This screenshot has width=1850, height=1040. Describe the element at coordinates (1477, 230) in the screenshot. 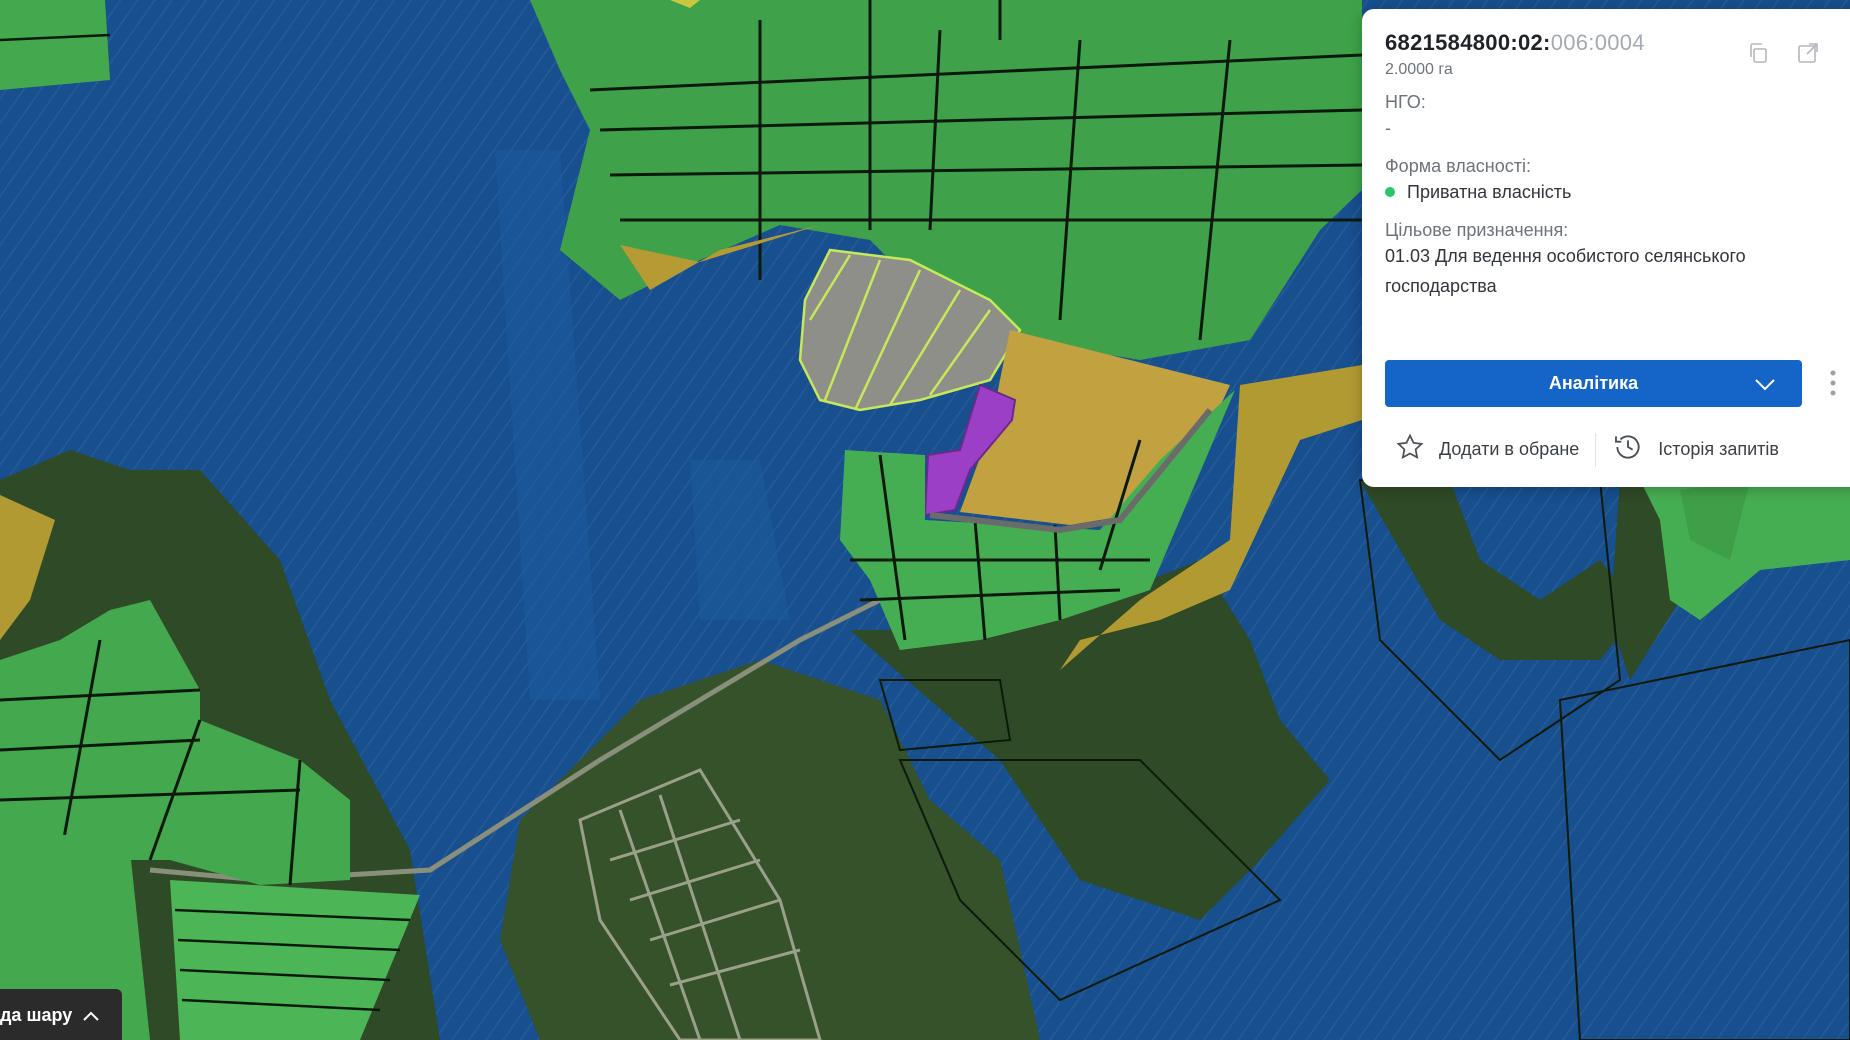

I see `purpose-label: Цільове призначення:` at that location.